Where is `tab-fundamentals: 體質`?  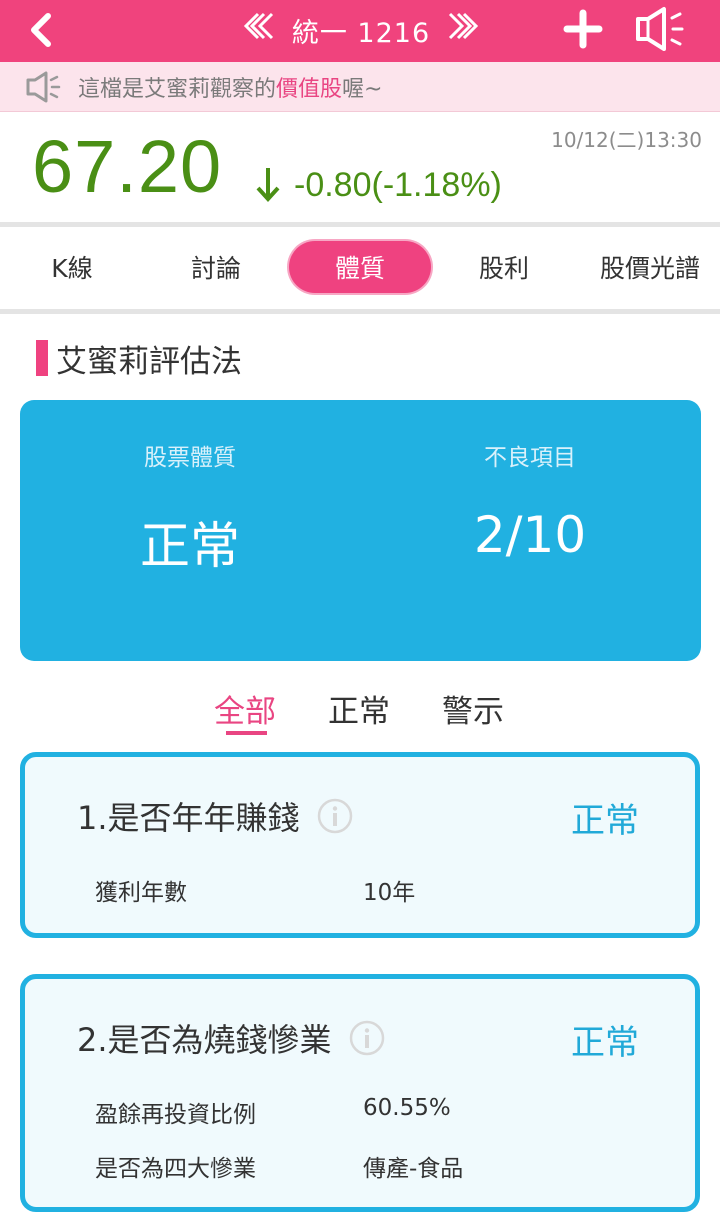 tab-fundamentals: 體質 is located at coordinates (360, 267).